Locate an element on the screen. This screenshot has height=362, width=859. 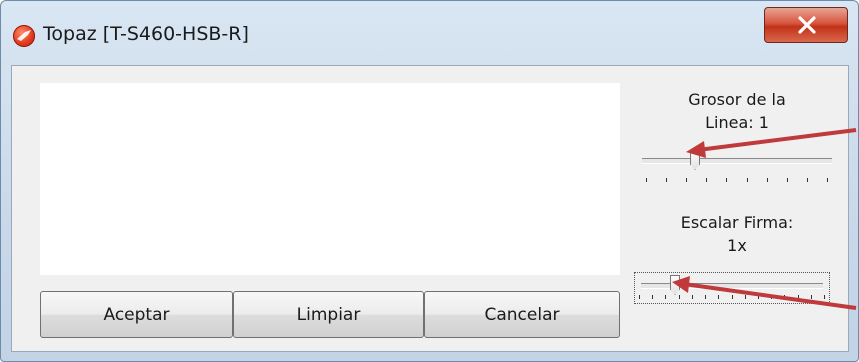
line-width-label: Grosor de la Linea: 1 is located at coordinates (737, 111).